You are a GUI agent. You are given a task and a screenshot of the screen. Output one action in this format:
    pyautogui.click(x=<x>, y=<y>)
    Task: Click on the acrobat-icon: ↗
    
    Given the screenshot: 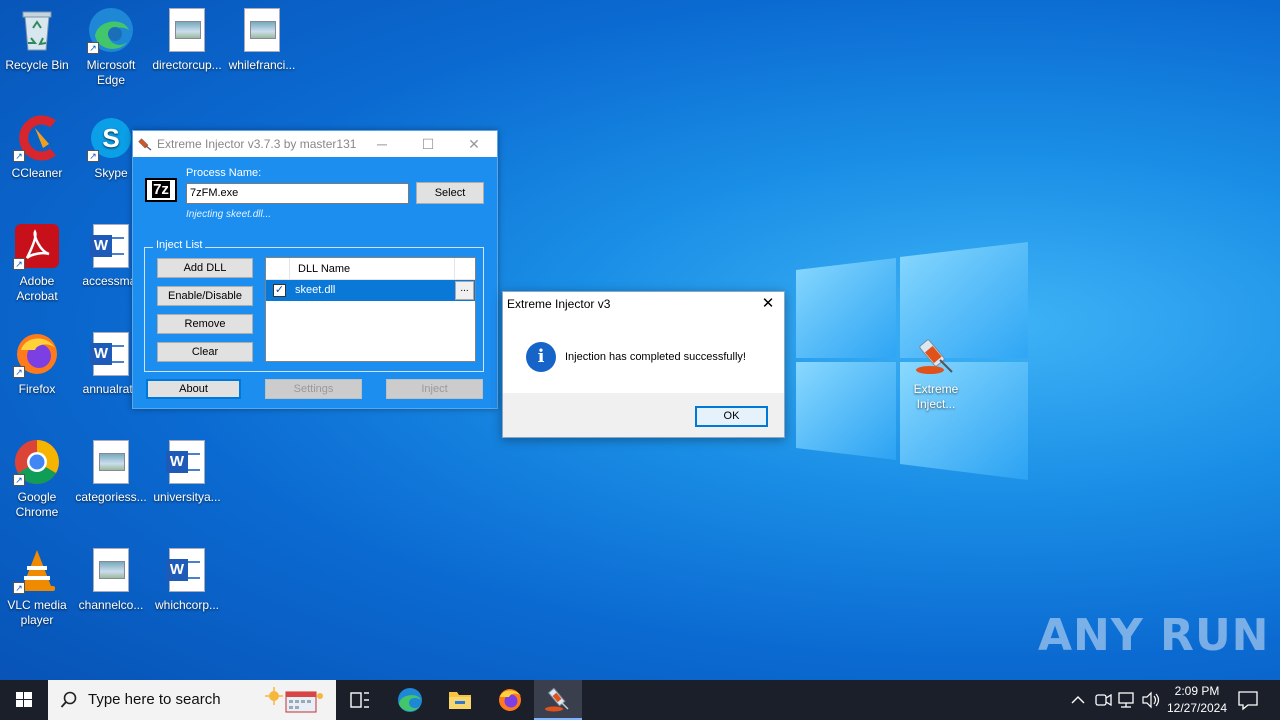 What is the action you would take?
    pyautogui.click(x=37, y=246)
    